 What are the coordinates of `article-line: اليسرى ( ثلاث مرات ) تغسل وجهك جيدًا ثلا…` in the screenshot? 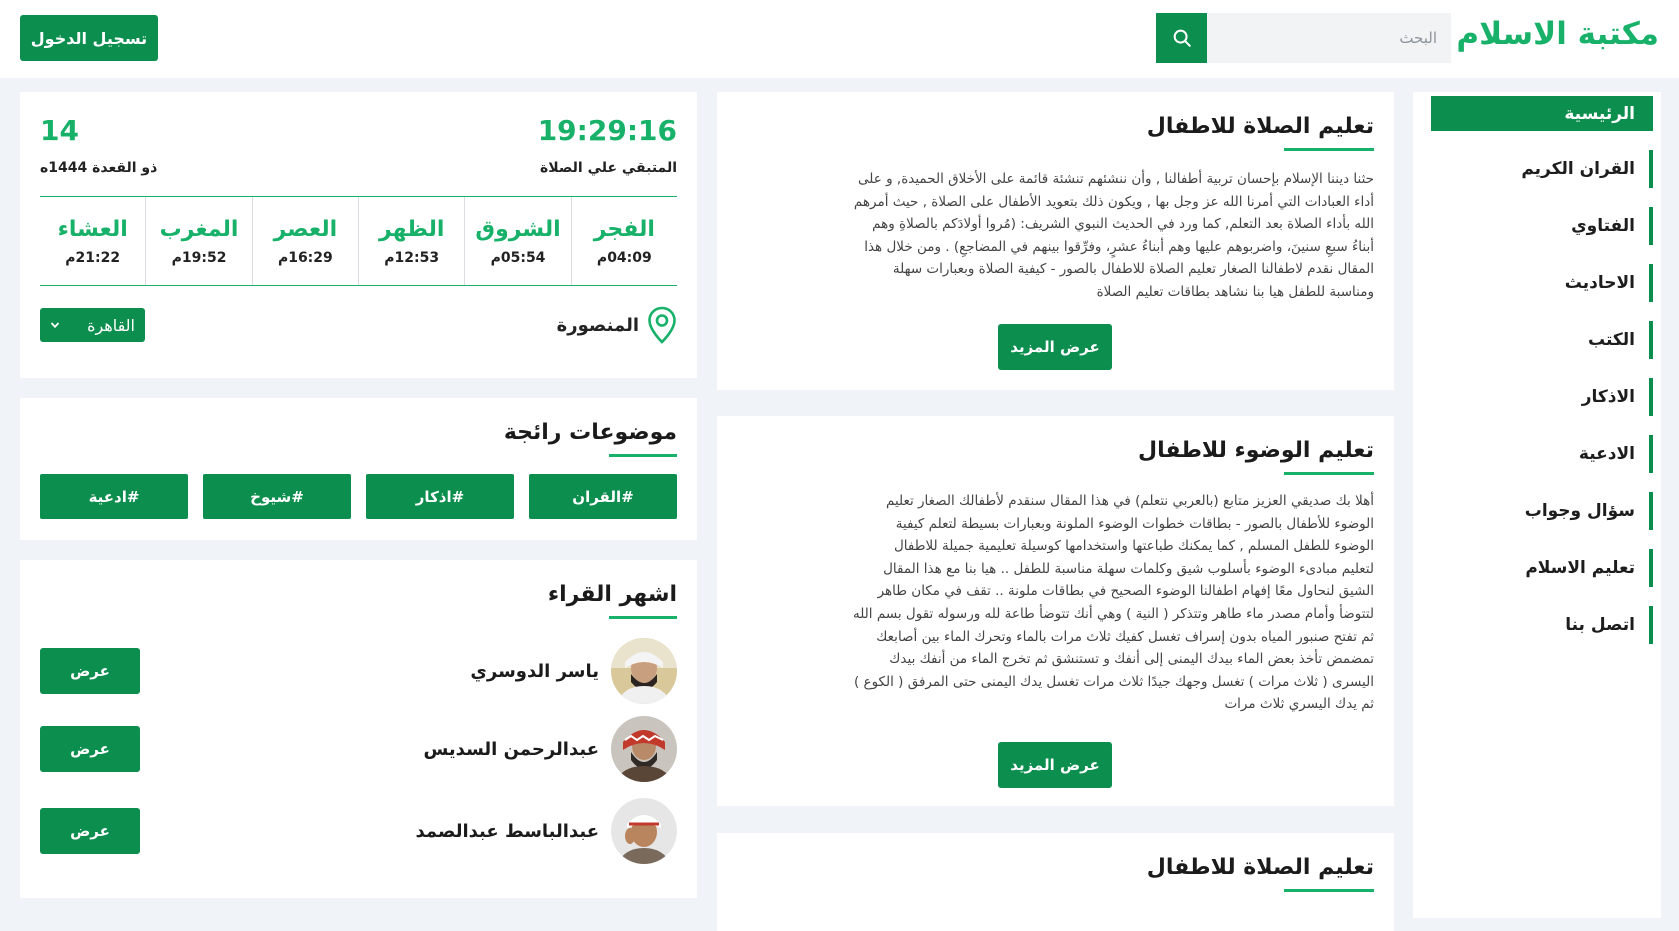 It's located at (1113, 681).